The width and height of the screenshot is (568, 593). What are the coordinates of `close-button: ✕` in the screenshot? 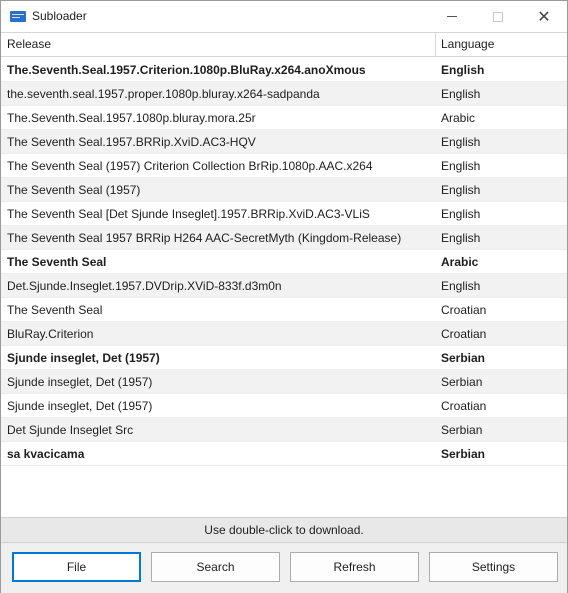 It's located at (544, 16).